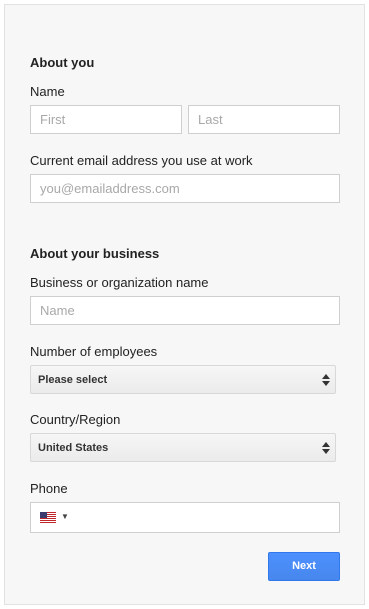  What do you see at coordinates (264, 119) in the screenshot?
I see `last-name-input` at bounding box center [264, 119].